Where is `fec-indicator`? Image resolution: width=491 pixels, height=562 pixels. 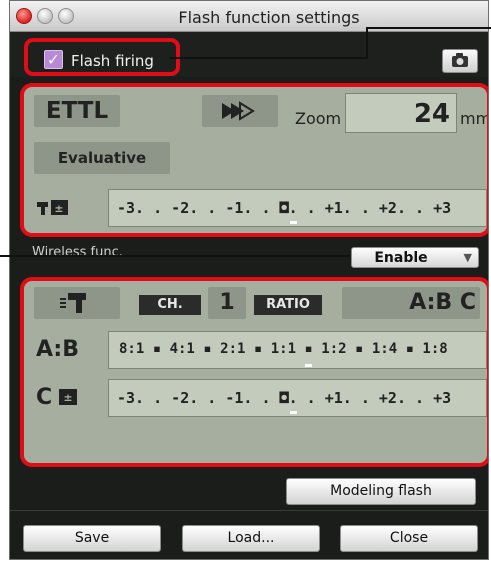 fec-indicator is located at coordinates (293, 222).